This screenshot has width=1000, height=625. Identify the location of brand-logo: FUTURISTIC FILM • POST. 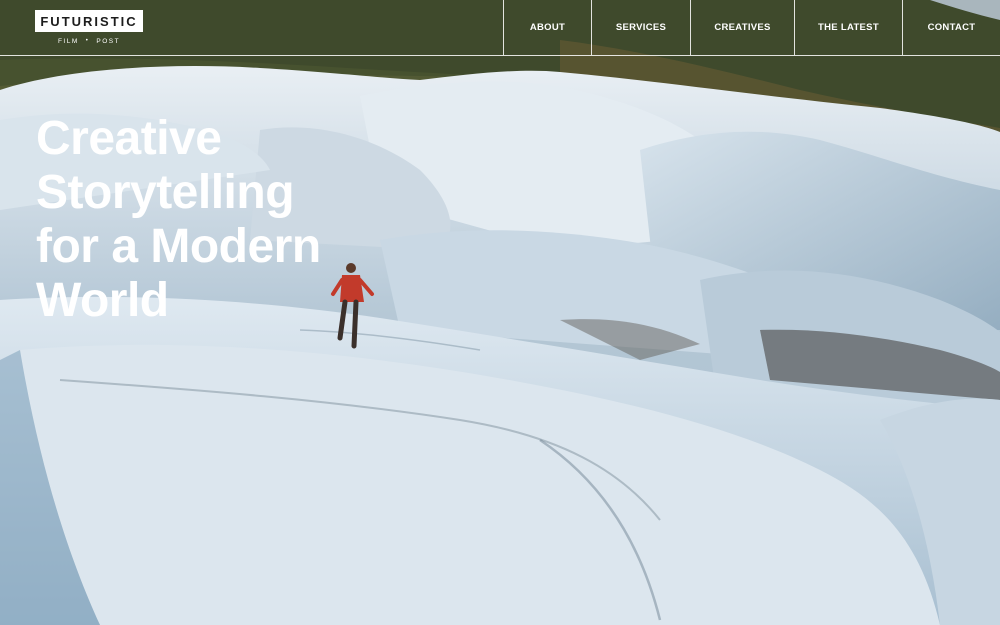
(89, 27).